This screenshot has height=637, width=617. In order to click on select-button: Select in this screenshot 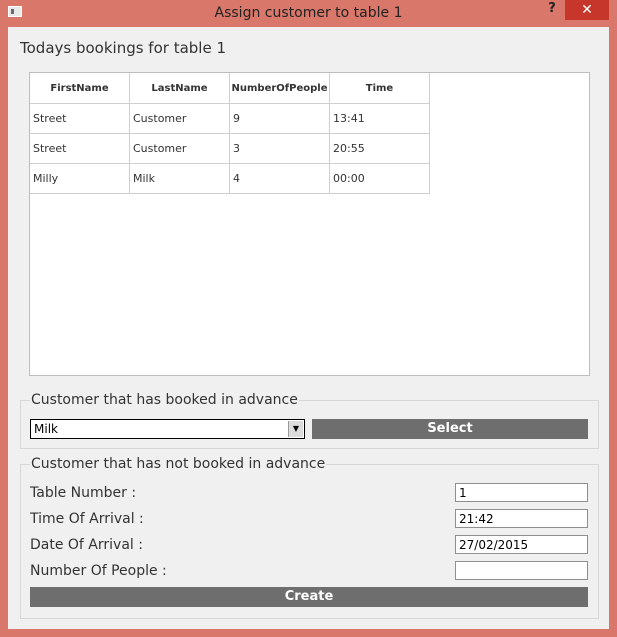, I will do `click(450, 429)`.